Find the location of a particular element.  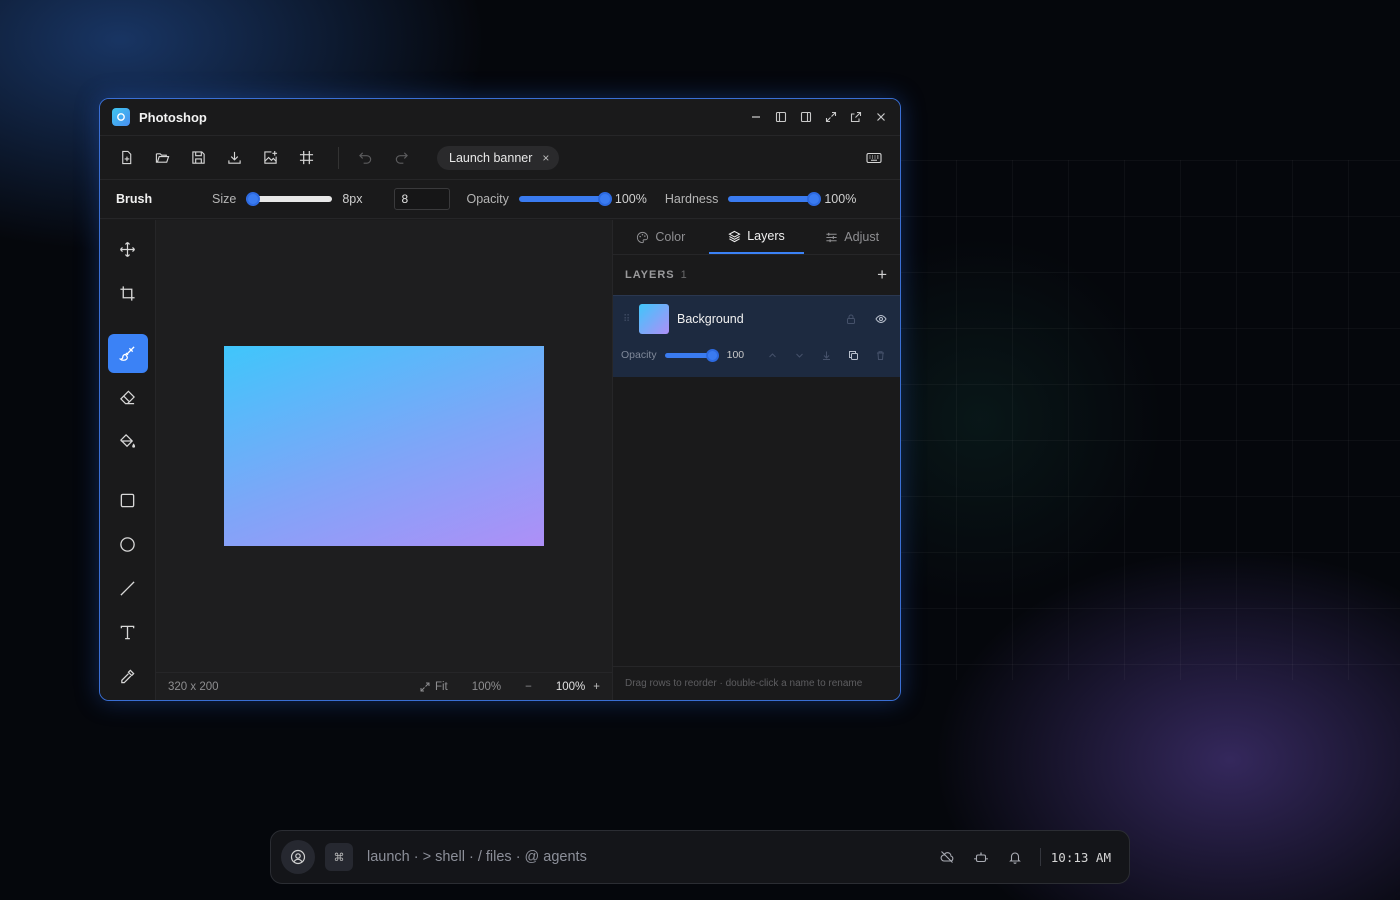

sidebar-right-icon is located at coordinates (805, 117).